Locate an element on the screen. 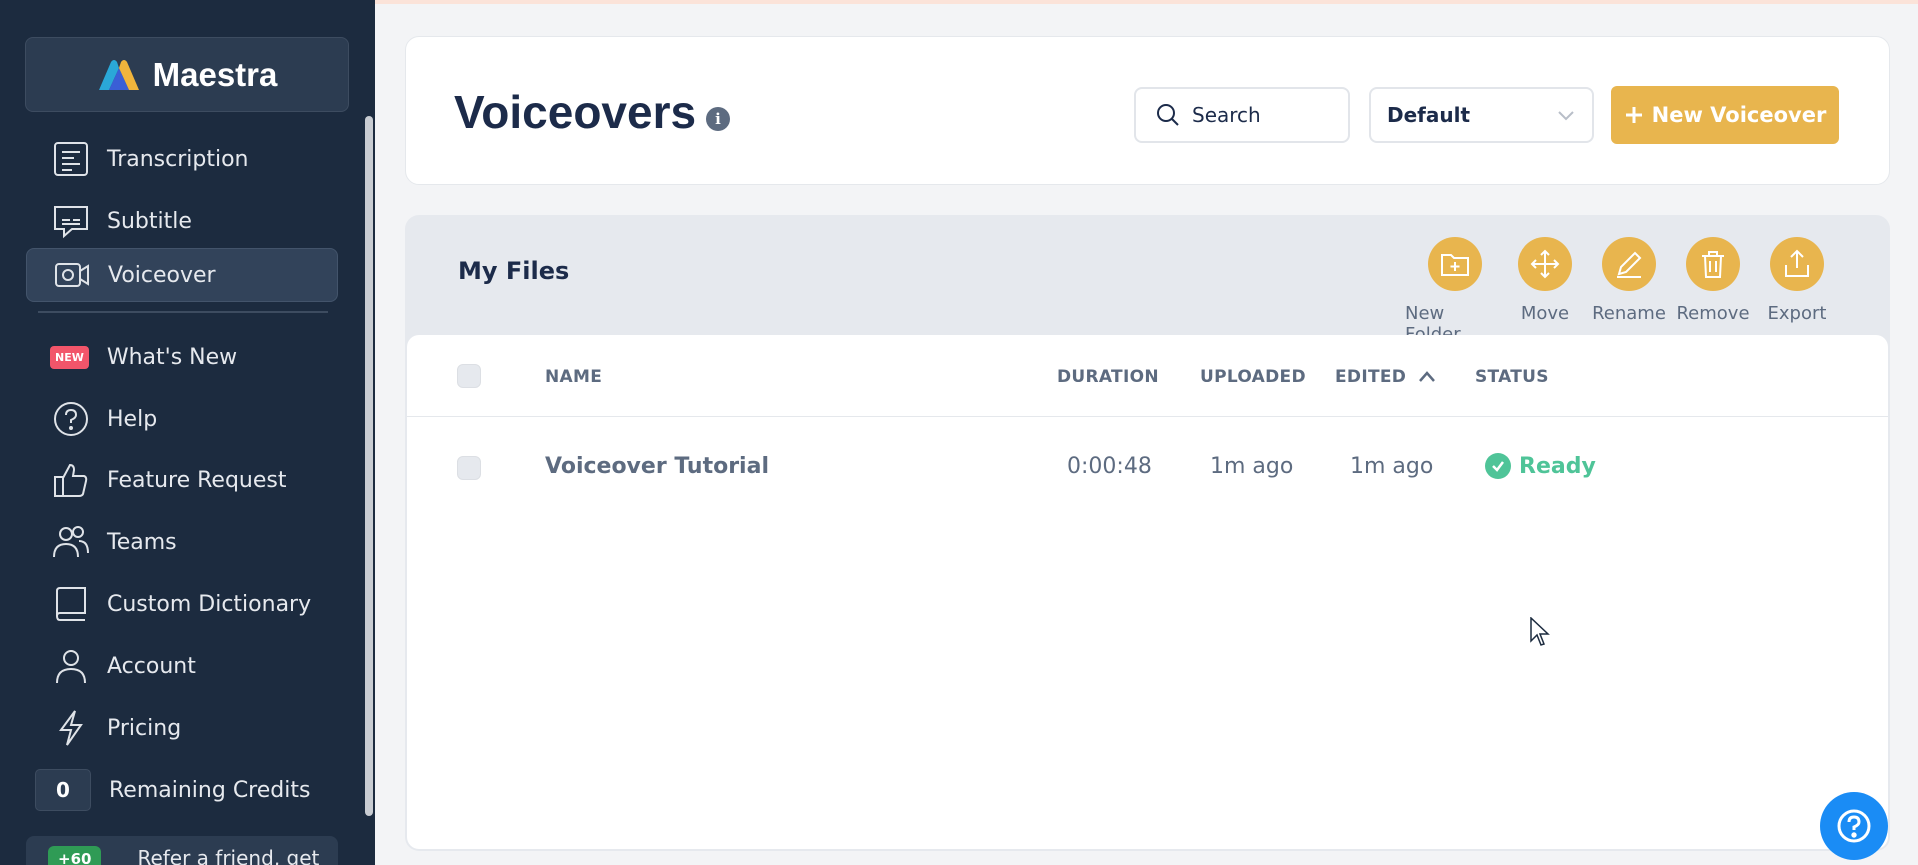 Image resolution: width=1918 pixels, height=865 pixels. sidebar-item-label: Transcription is located at coordinates (178, 159).